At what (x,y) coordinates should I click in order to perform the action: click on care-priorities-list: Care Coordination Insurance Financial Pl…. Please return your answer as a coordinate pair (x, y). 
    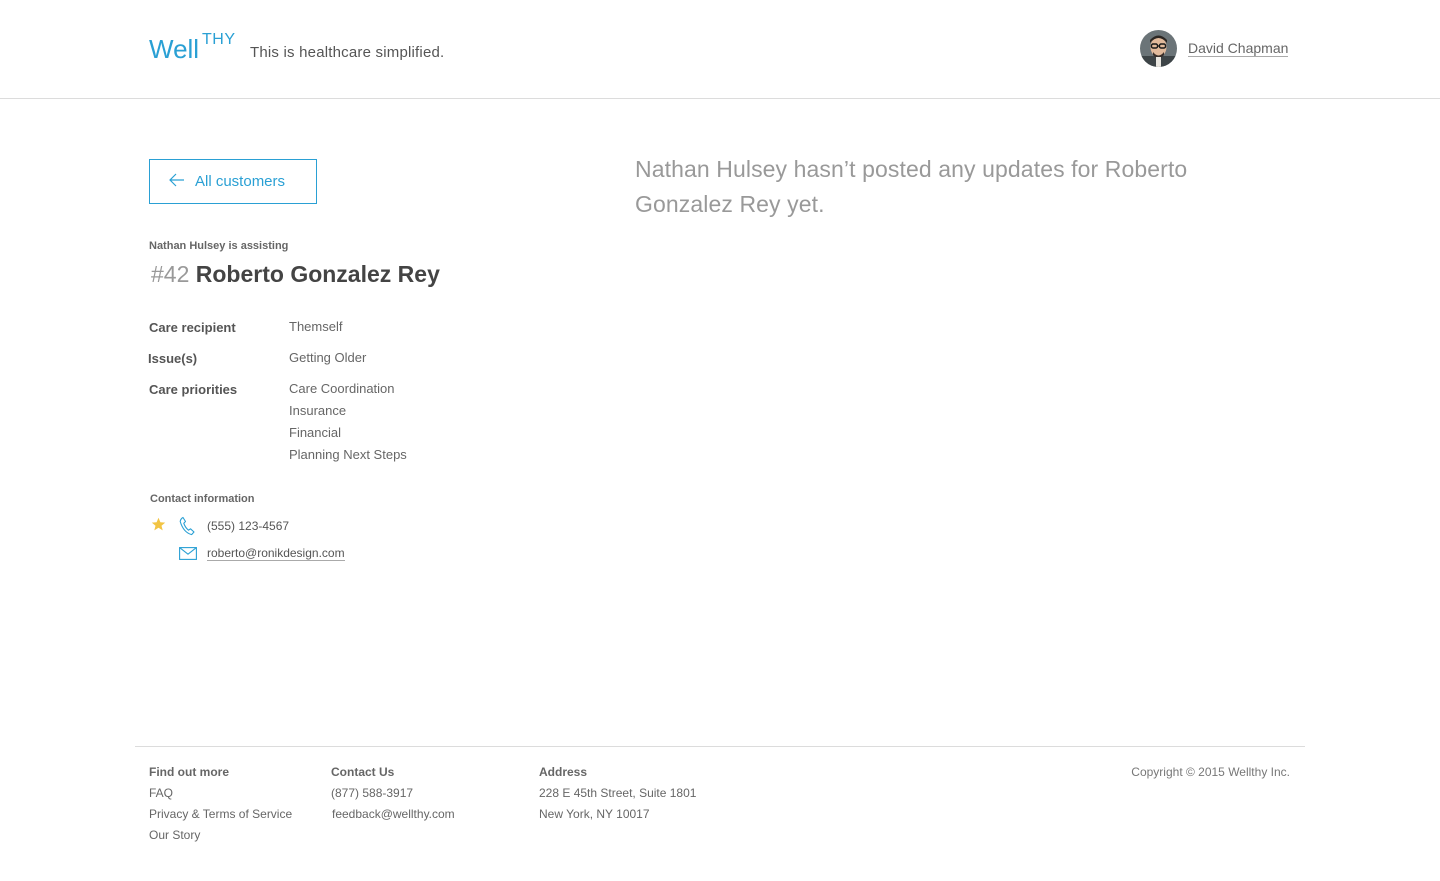
    Looking at the image, I should click on (348, 422).